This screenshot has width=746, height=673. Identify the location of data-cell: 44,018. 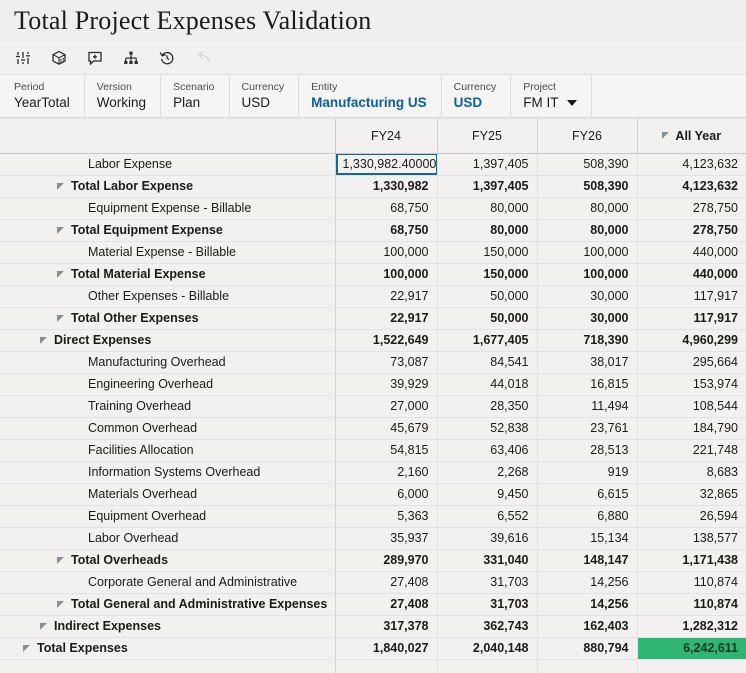
(487, 384).